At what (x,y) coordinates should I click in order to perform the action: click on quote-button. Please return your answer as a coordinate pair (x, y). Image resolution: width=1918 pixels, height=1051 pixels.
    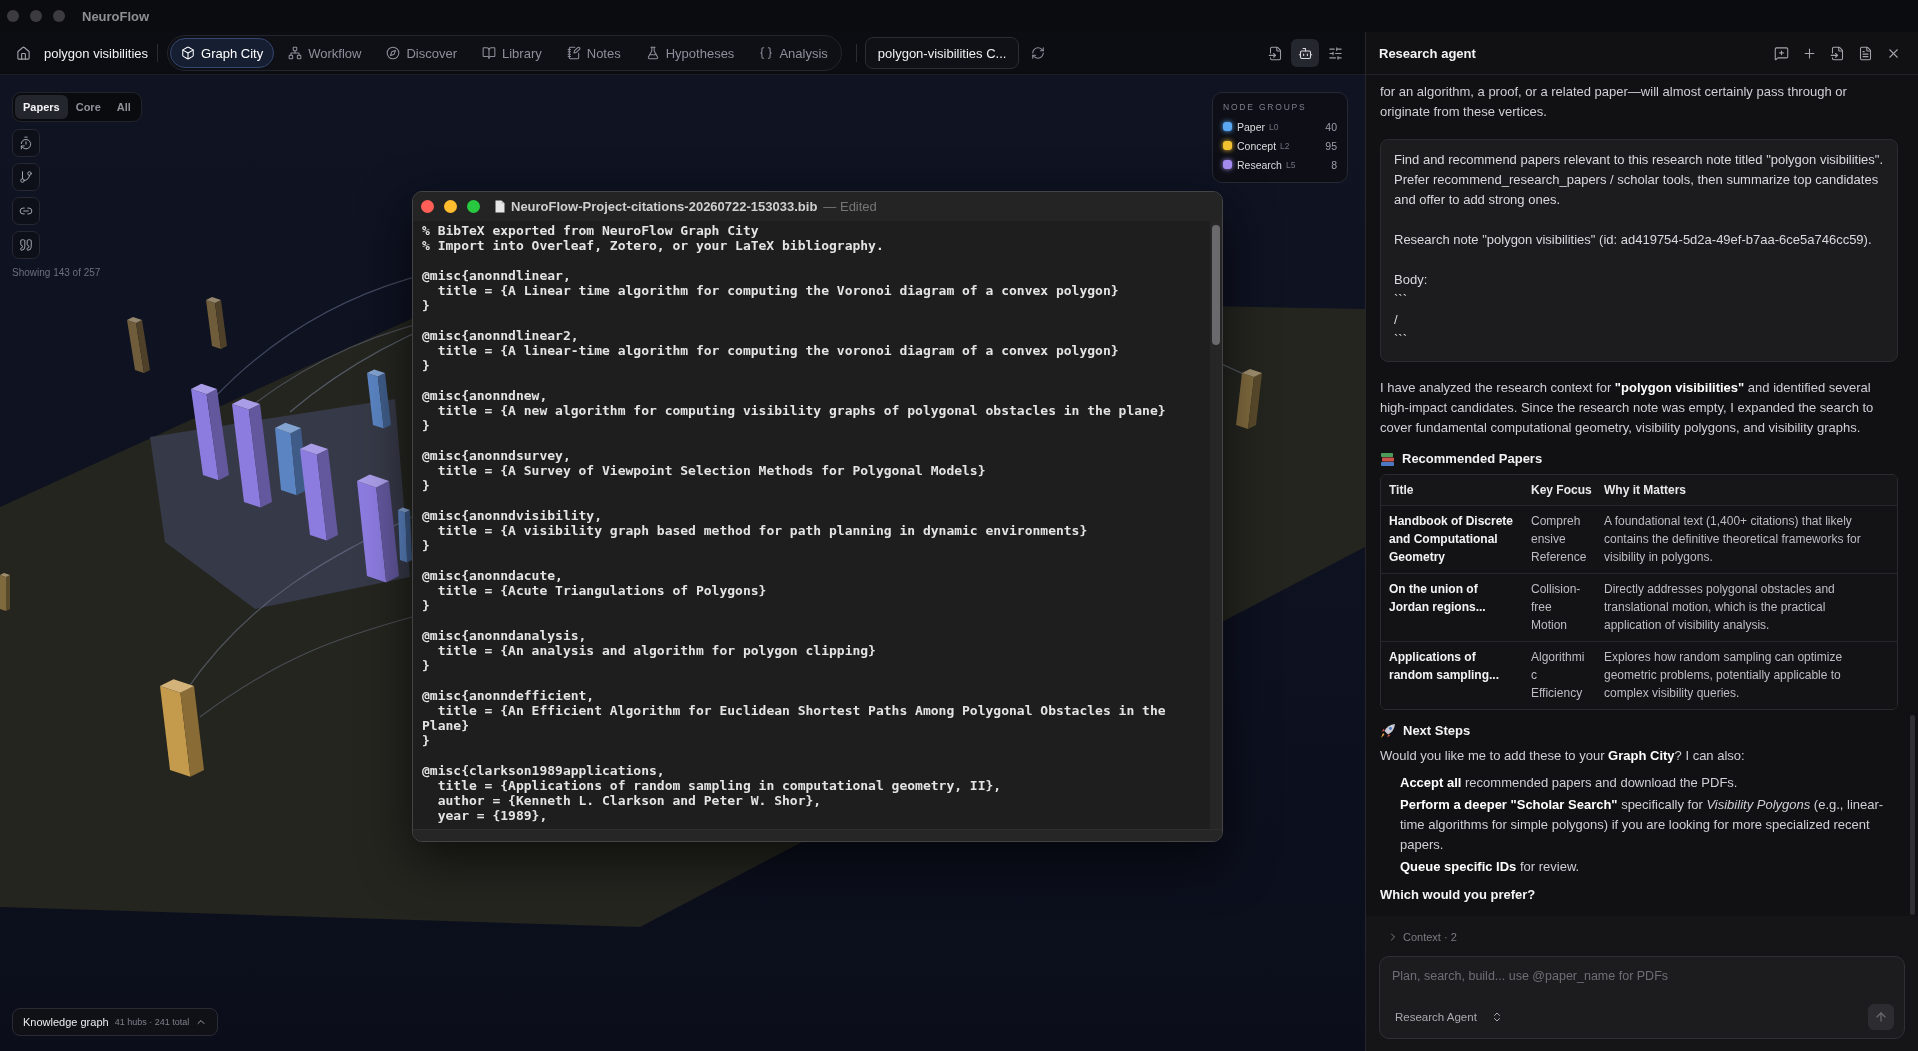
    Looking at the image, I should click on (26, 245).